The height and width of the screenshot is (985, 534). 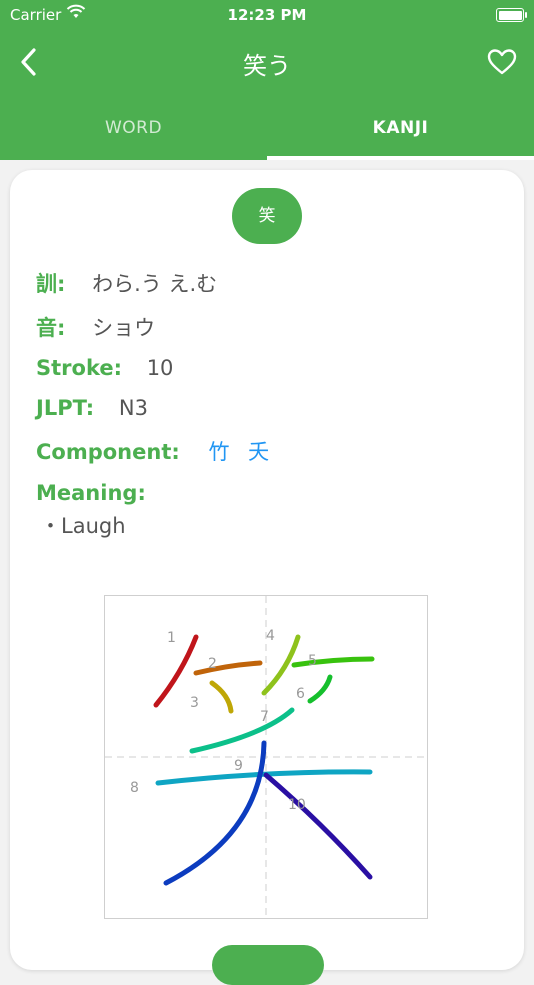 What do you see at coordinates (264, 717) in the screenshot?
I see `stroke-number: 7` at bounding box center [264, 717].